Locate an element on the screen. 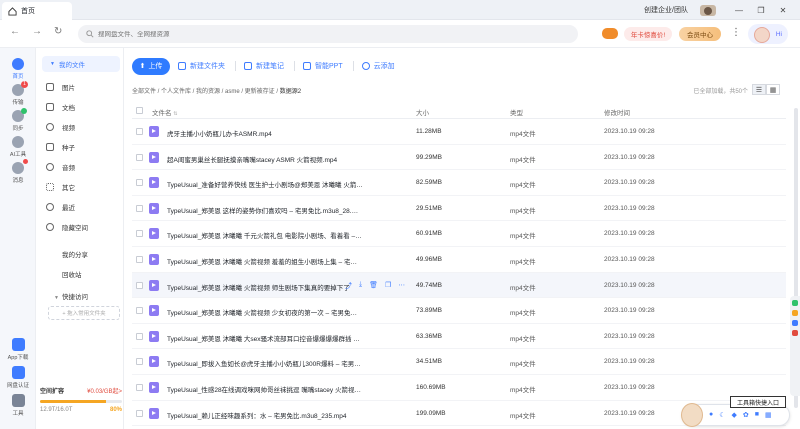 The image size is (800, 429). new-folder-button: 新建文件夹 is located at coordinates (201, 66).